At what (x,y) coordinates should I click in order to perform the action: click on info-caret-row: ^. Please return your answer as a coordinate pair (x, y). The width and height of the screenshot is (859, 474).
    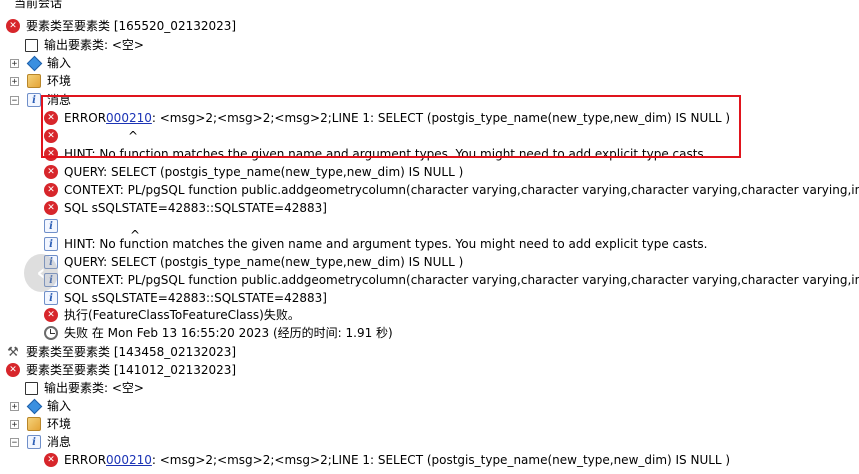
    Looking at the image, I should click on (92, 229).